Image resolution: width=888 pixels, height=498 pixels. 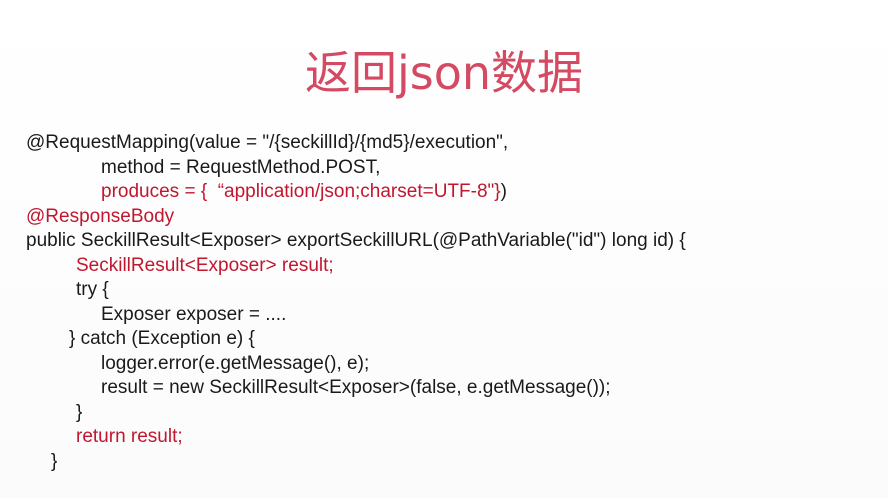 I want to click on code-line-method-close: }, so click(x=54, y=461).